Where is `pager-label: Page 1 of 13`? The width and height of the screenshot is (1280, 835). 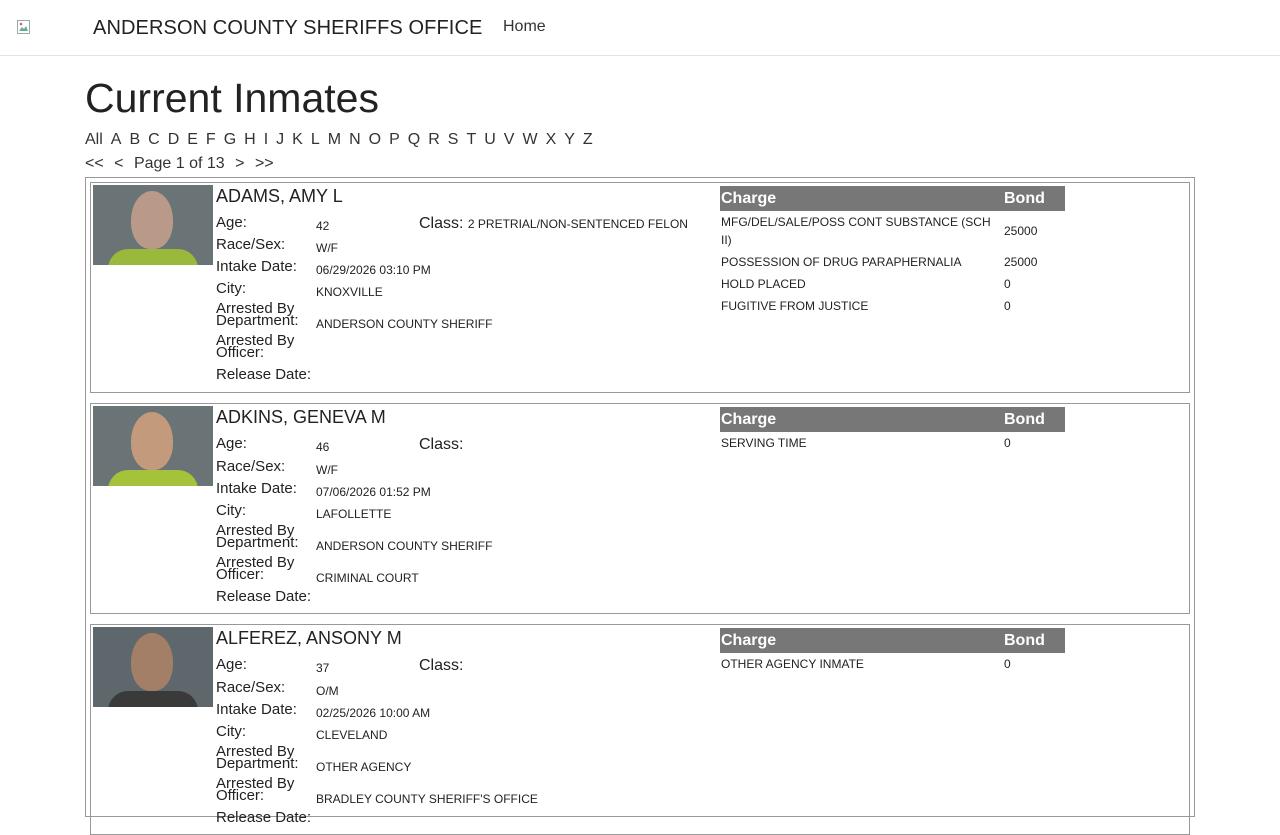 pager-label: Page 1 of 13 is located at coordinates (179, 163).